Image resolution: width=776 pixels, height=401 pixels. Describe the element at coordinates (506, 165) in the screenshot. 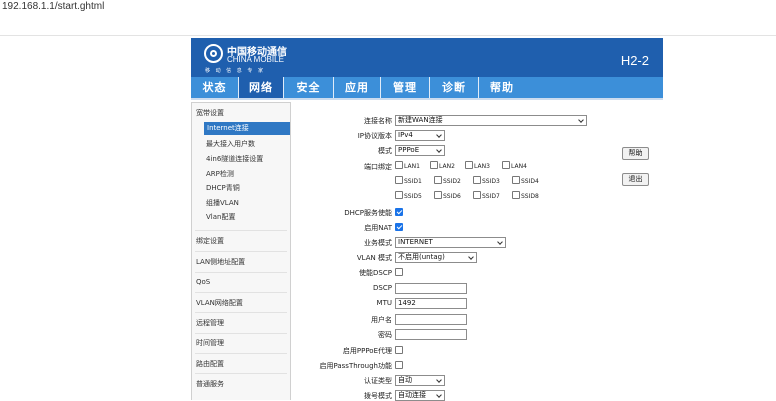

I see `port-lan4-checkbox` at that location.